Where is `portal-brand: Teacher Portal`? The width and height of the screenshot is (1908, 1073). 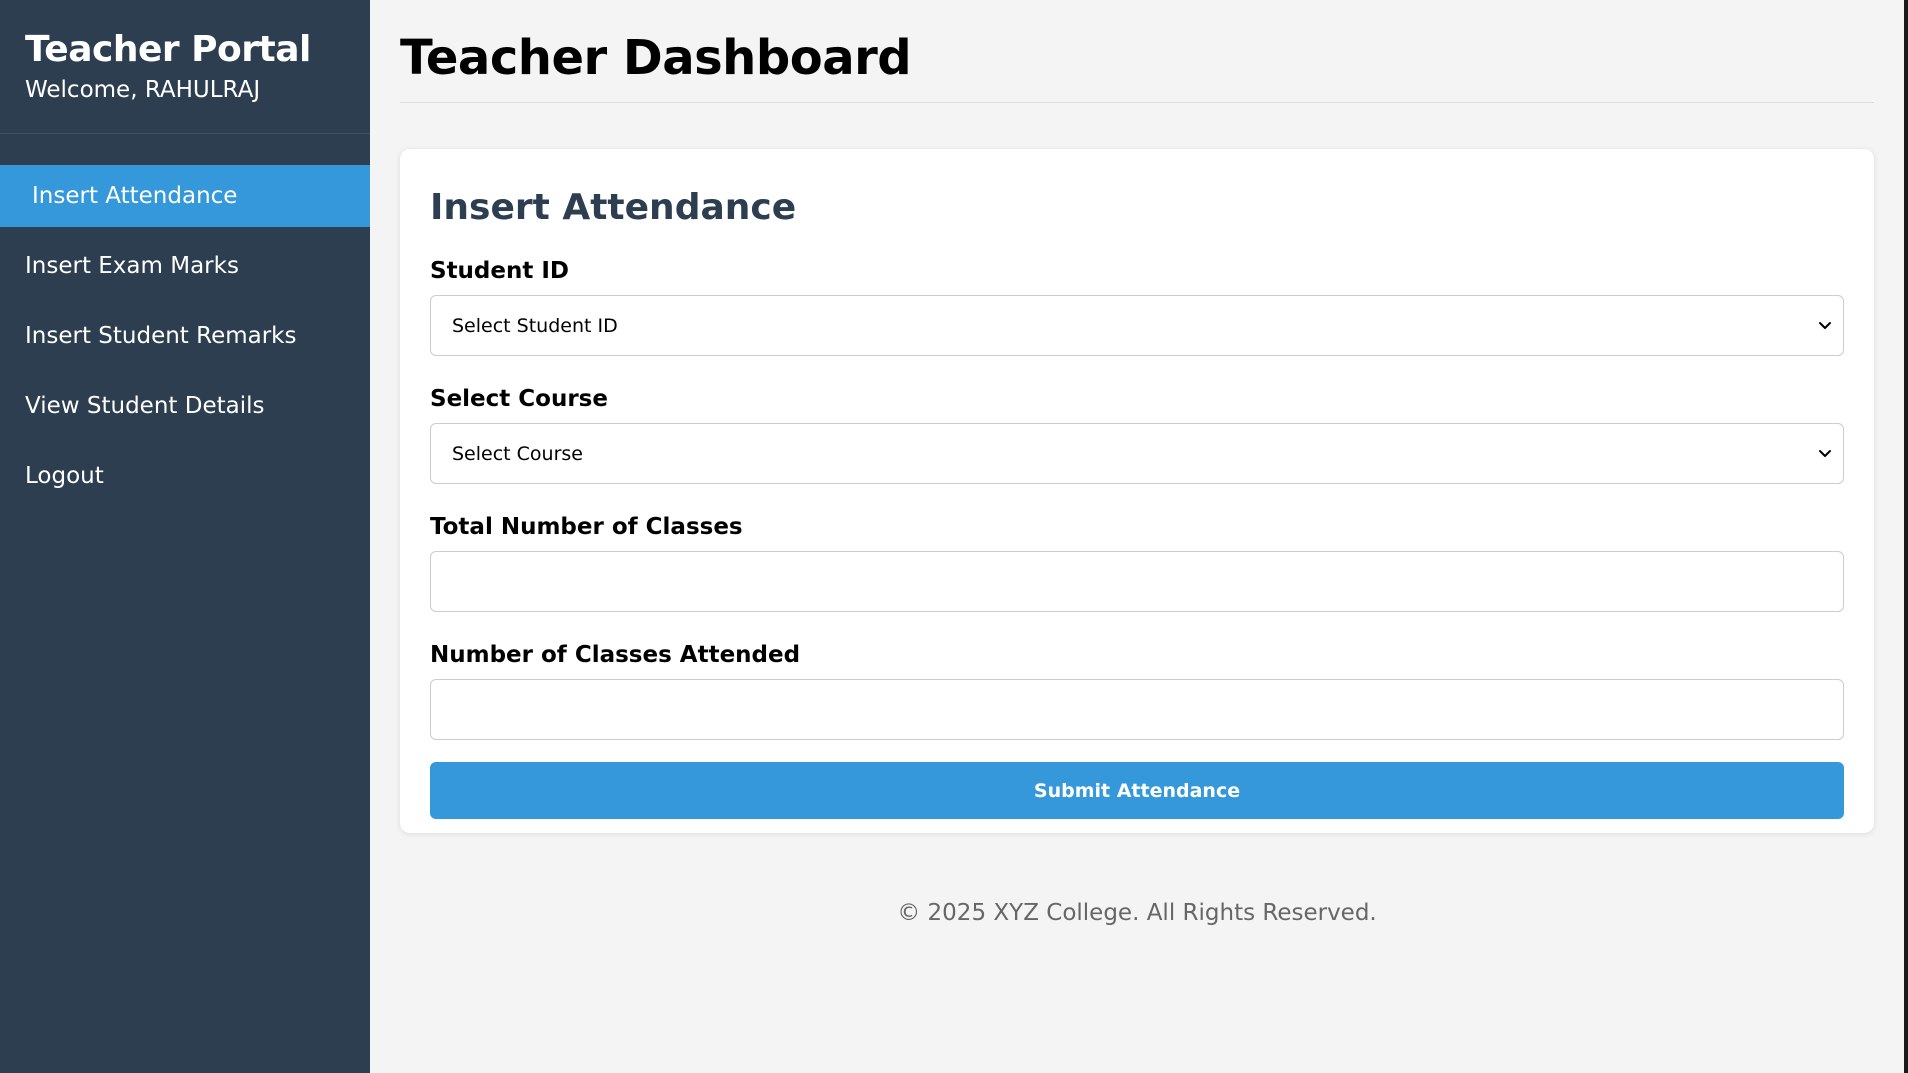
portal-brand: Teacher Portal is located at coordinates (168, 49).